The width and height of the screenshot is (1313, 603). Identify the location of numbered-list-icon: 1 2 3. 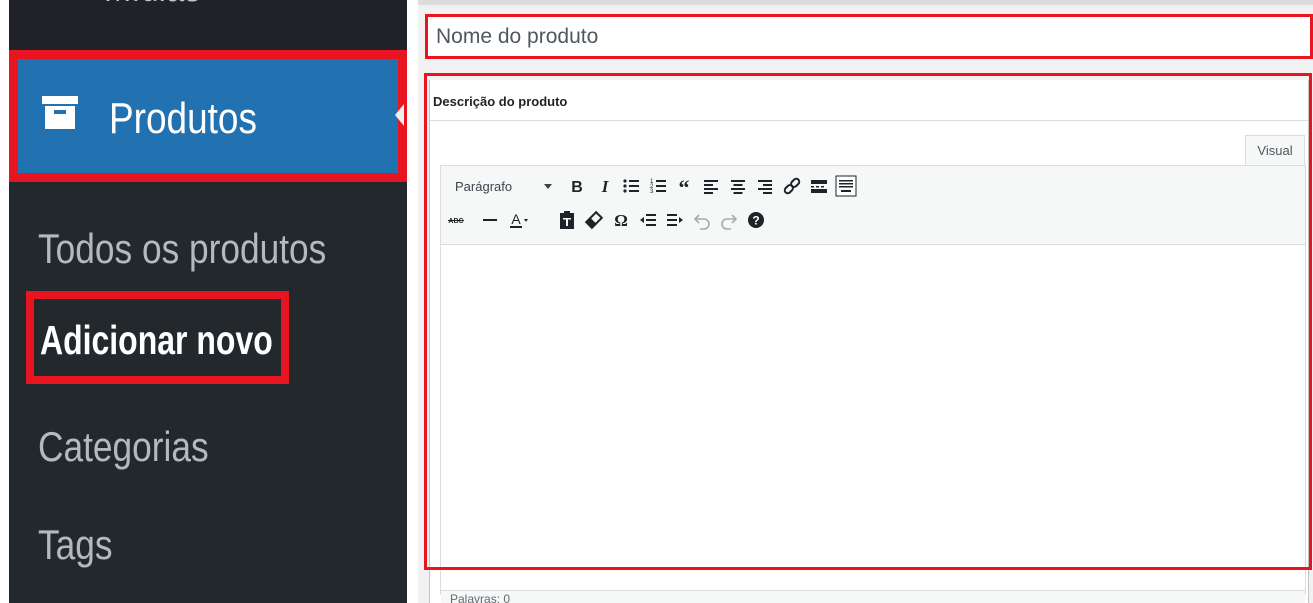
(658, 186).